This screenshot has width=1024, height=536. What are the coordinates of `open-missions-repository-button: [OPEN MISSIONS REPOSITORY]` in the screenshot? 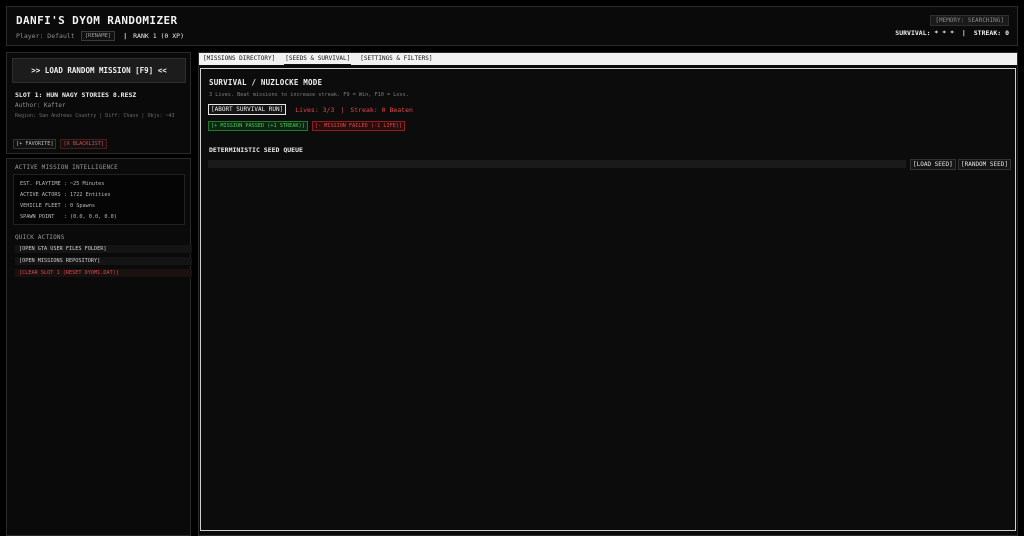 It's located at (103, 261).